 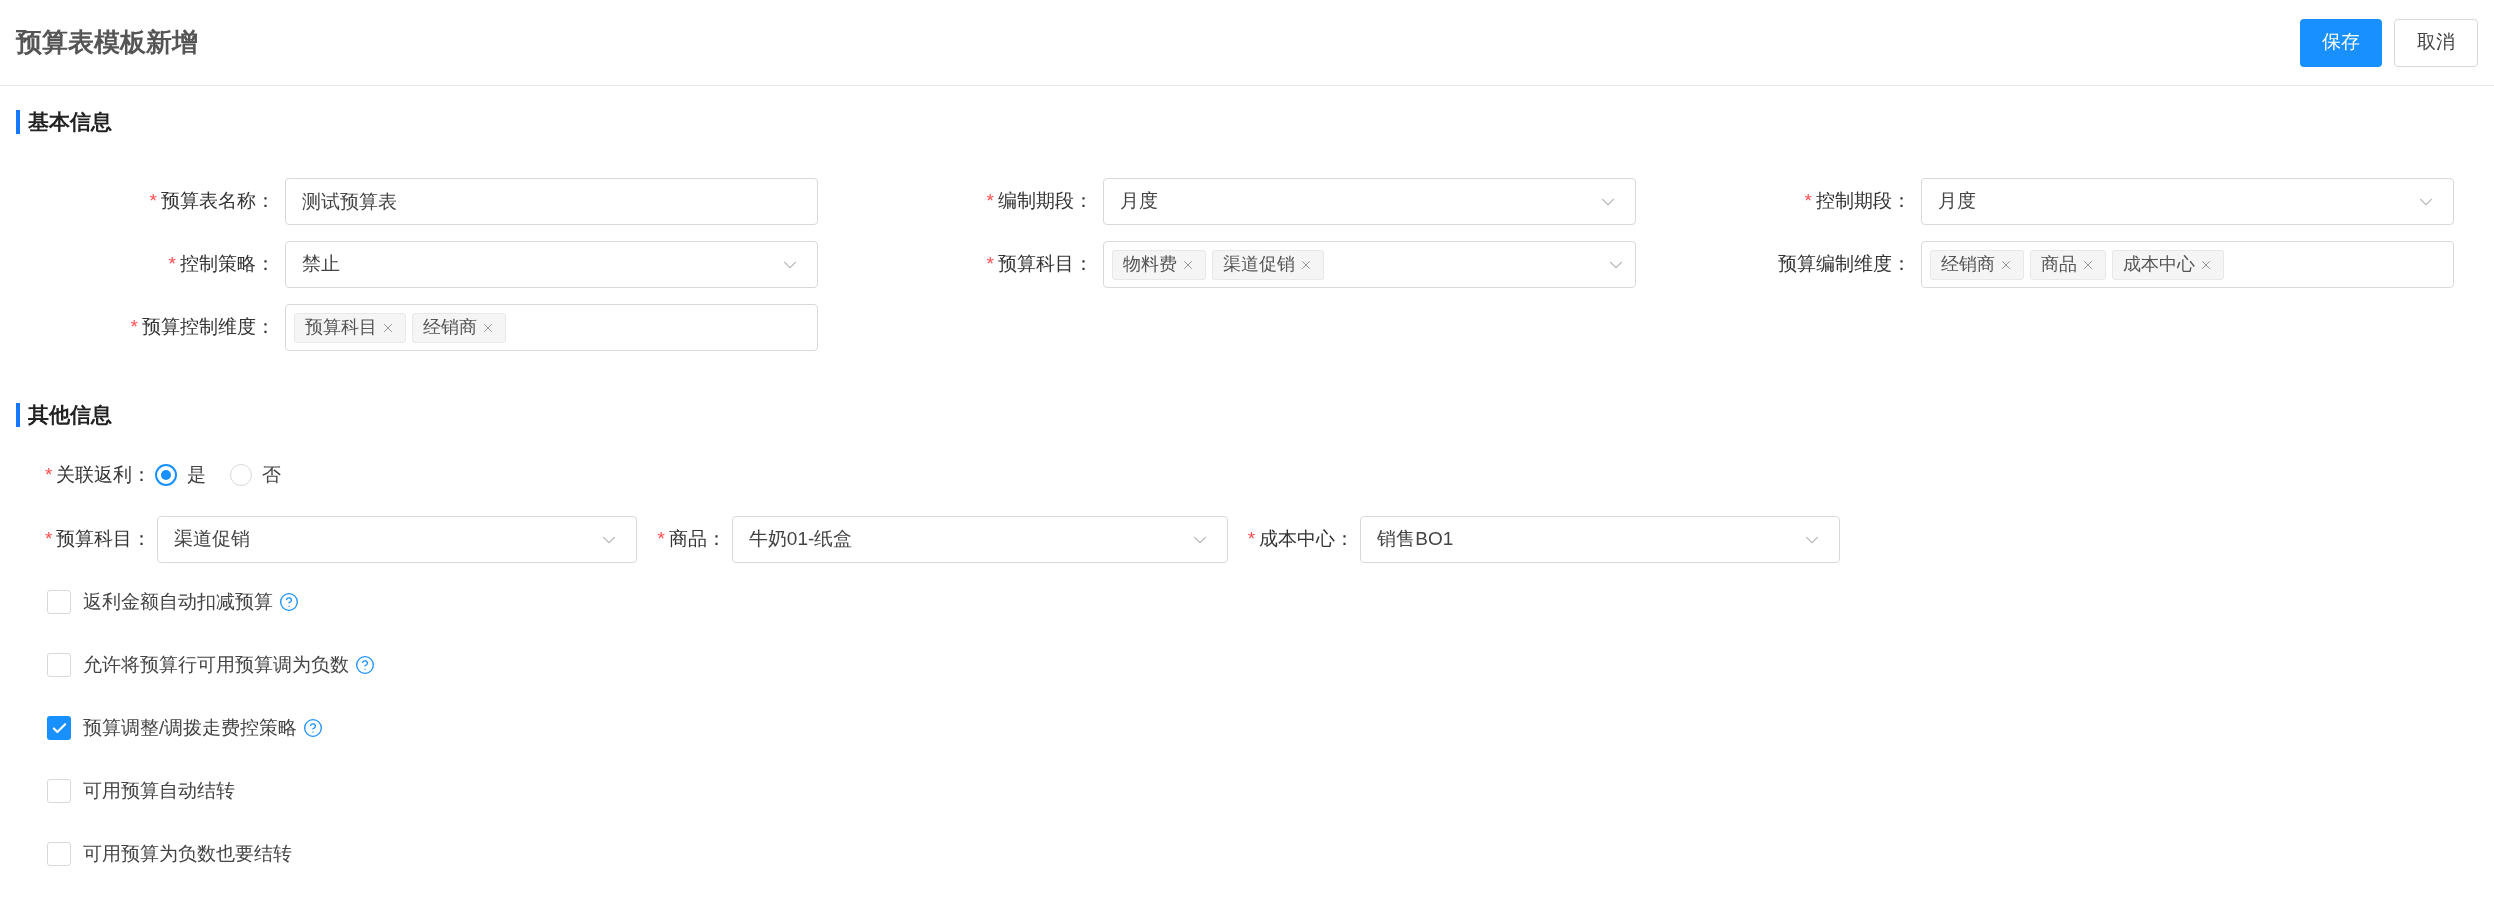 I want to click on checkbox-label: 可用预算自动结转, so click(x=159, y=790).